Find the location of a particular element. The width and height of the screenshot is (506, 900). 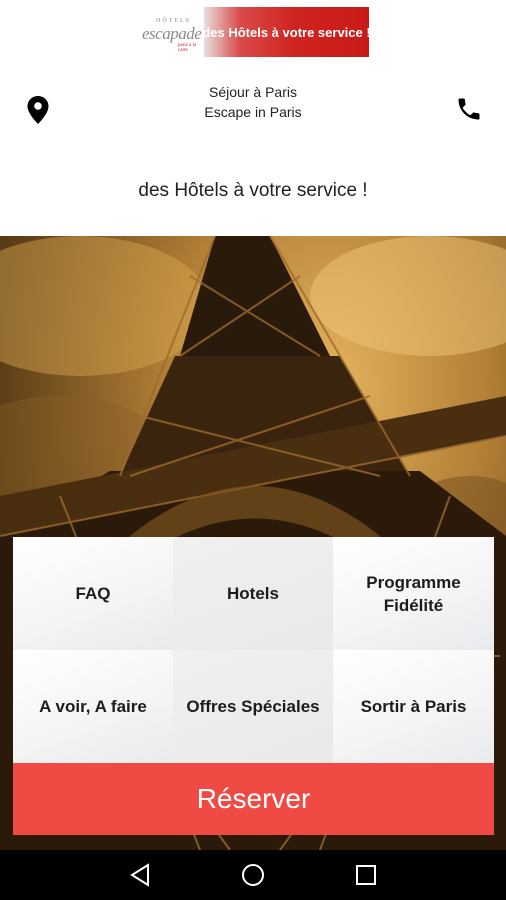

menu-sortir-button: Sortir à Paris is located at coordinates (413, 706).